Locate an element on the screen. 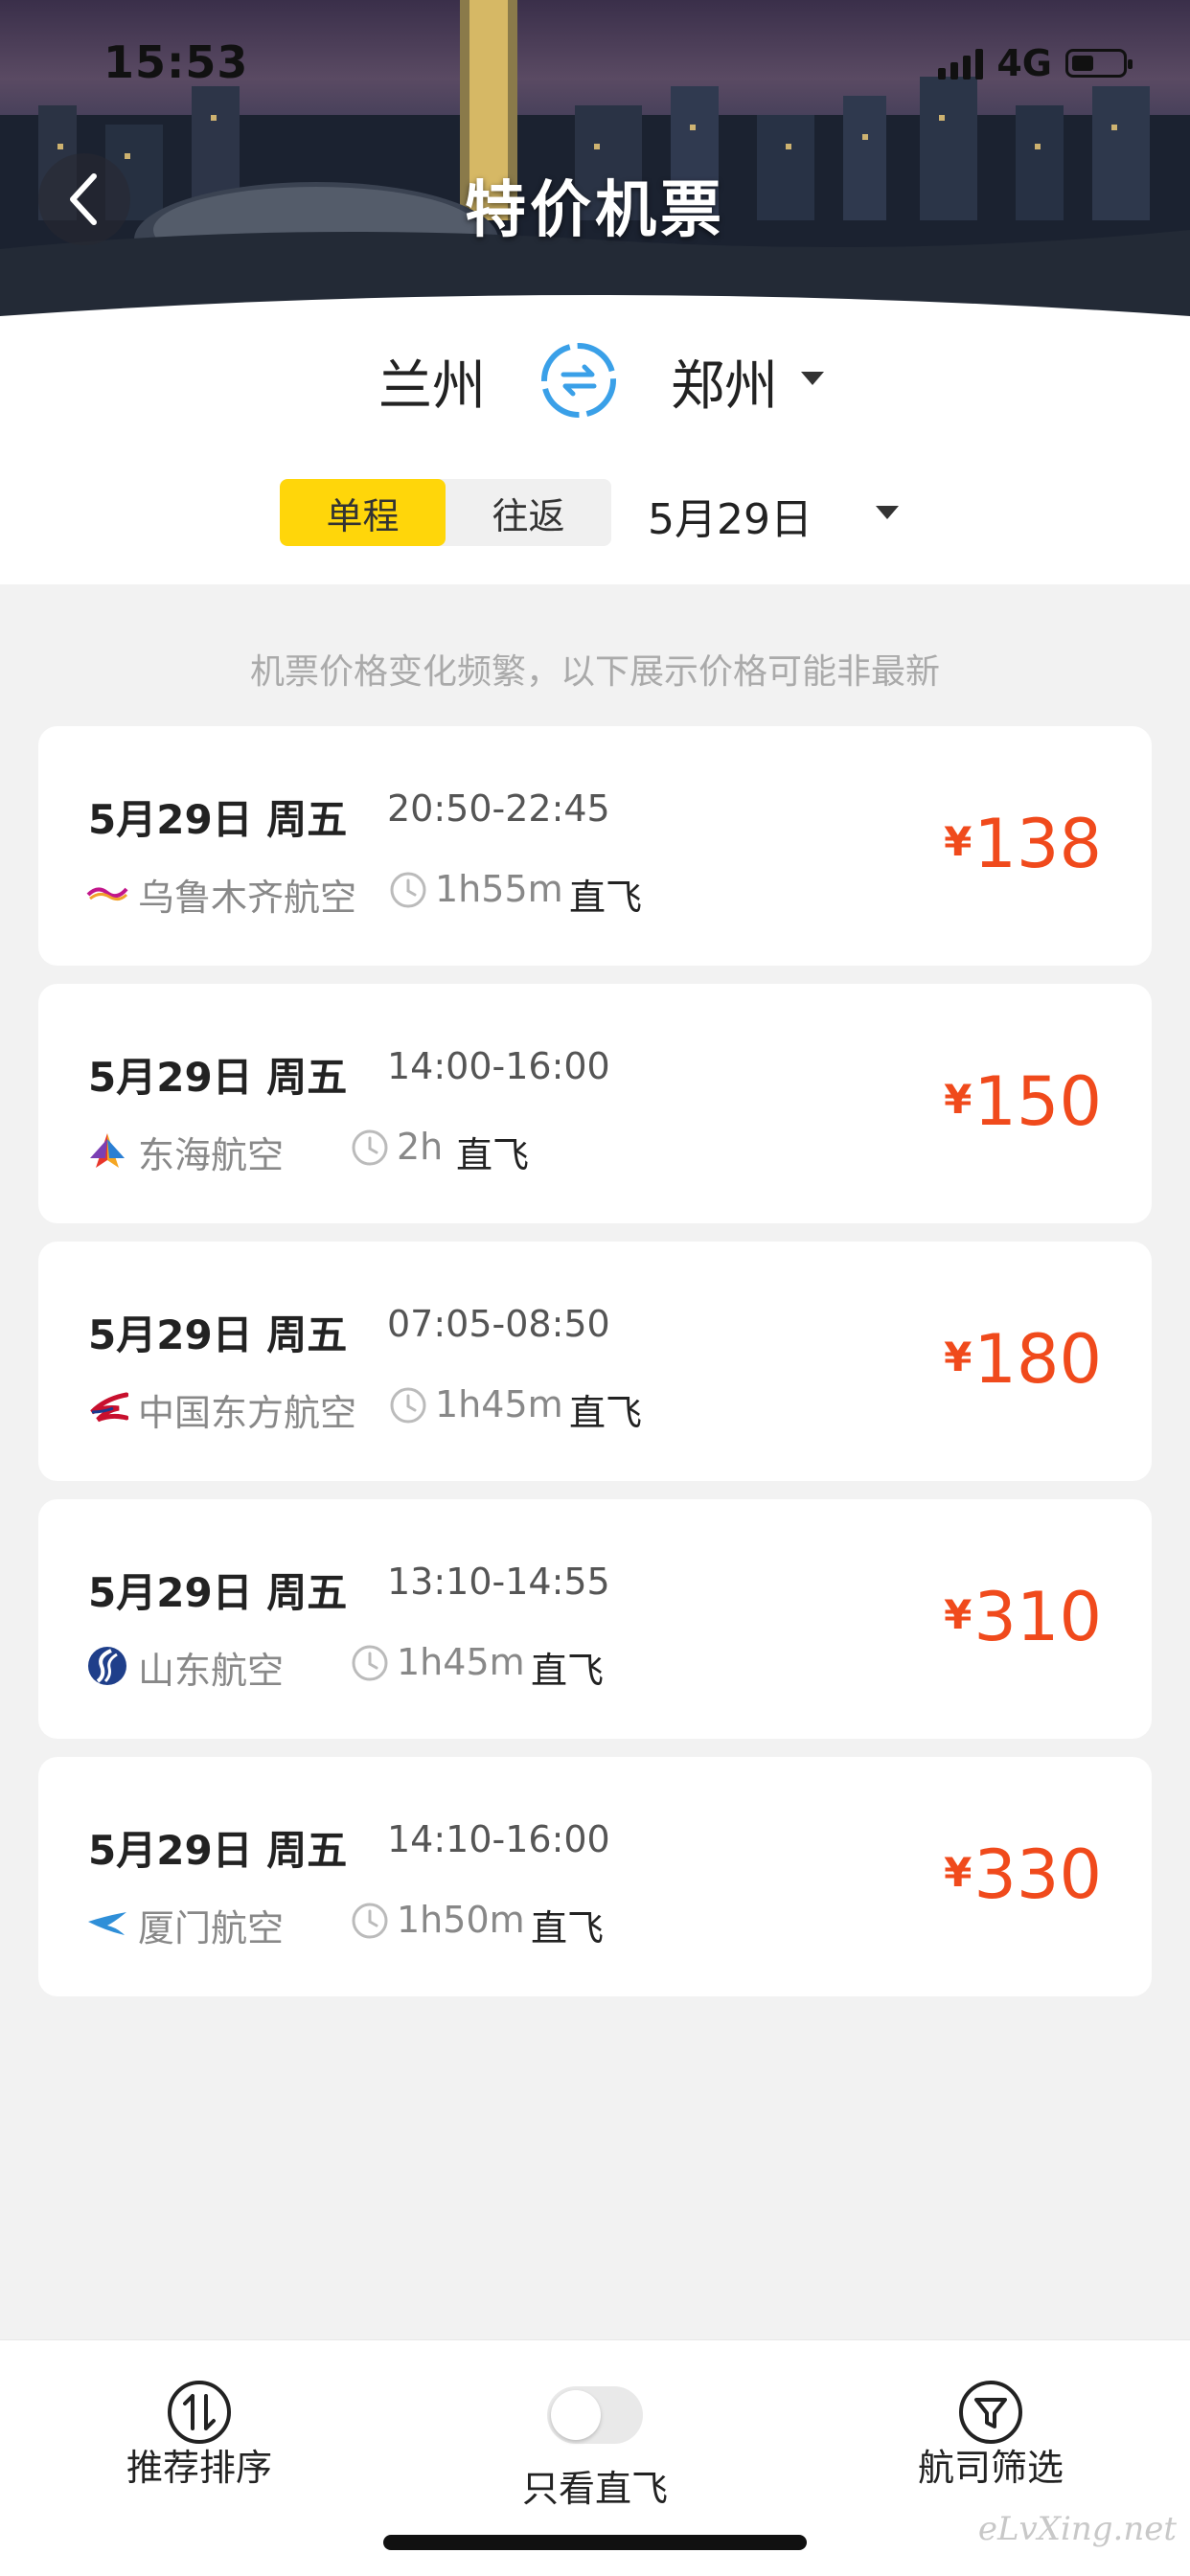 The height and width of the screenshot is (2576, 1190). flight-price: ¥150 is located at coordinates (1023, 1102).